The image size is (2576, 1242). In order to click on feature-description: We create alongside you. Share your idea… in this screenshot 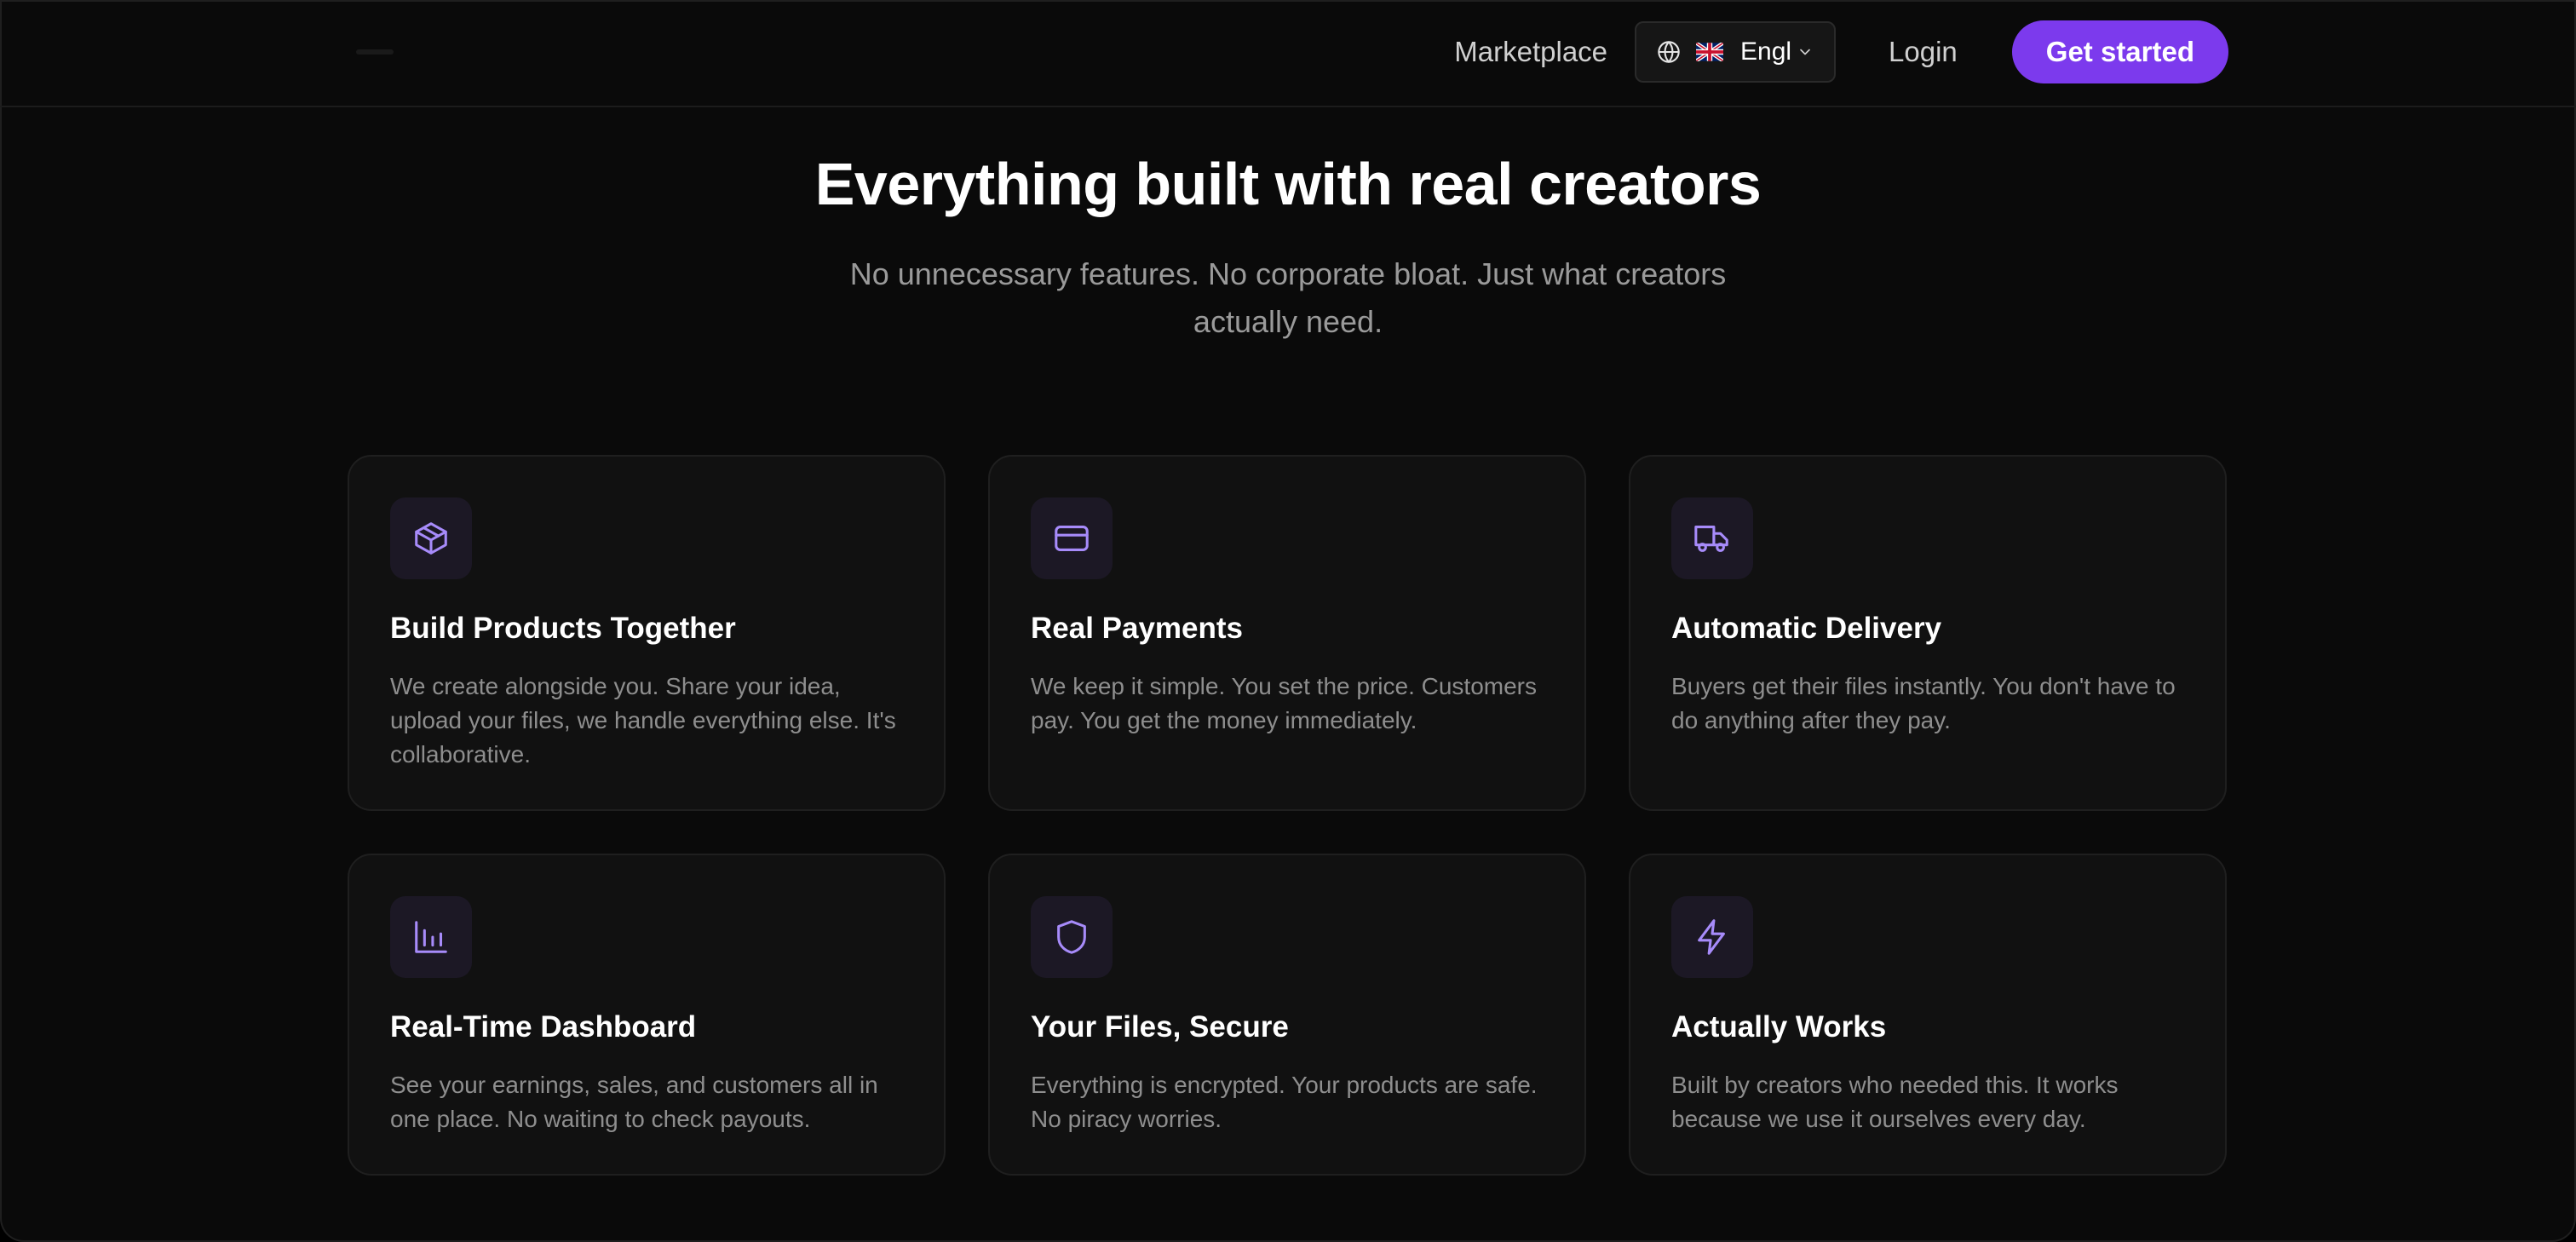, I will do `click(643, 720)`.